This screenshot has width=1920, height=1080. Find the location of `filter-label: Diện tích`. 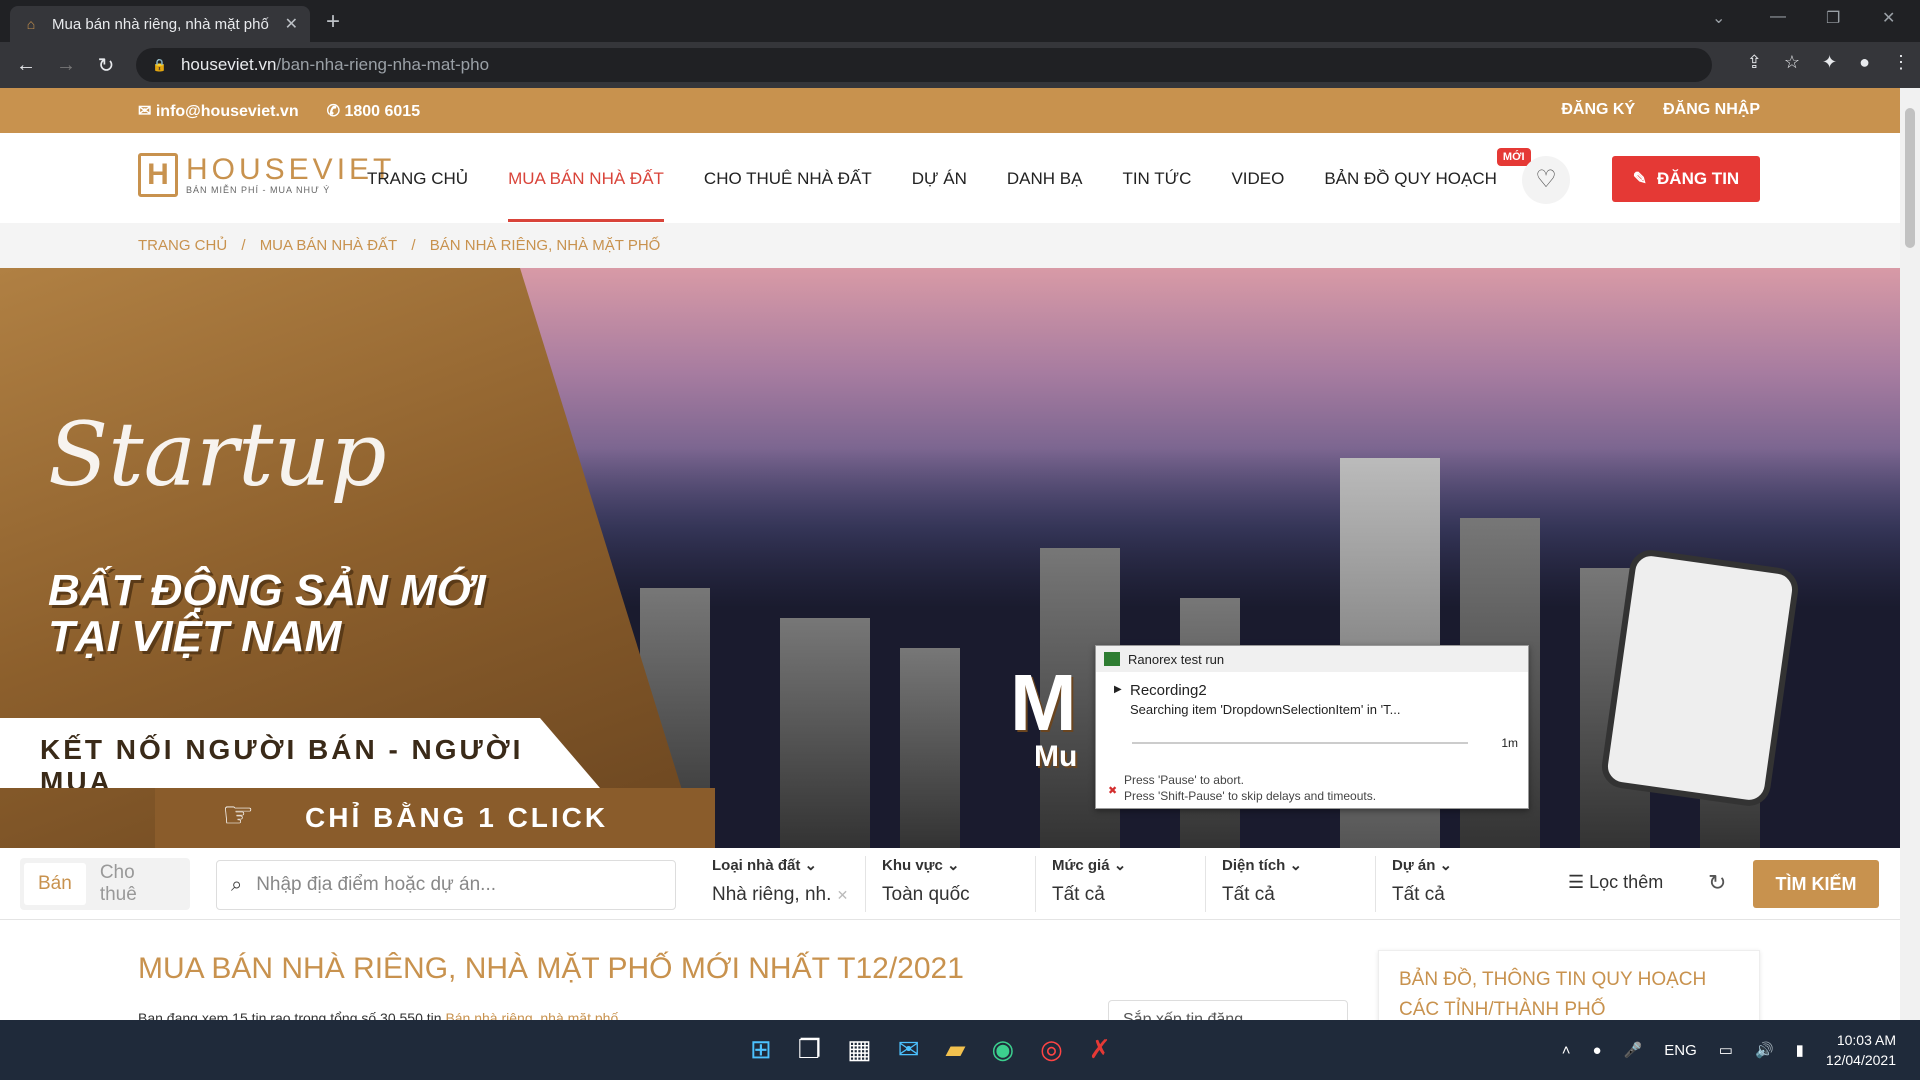

filter-label: Diện tích is located at coordinates (1254, 865).